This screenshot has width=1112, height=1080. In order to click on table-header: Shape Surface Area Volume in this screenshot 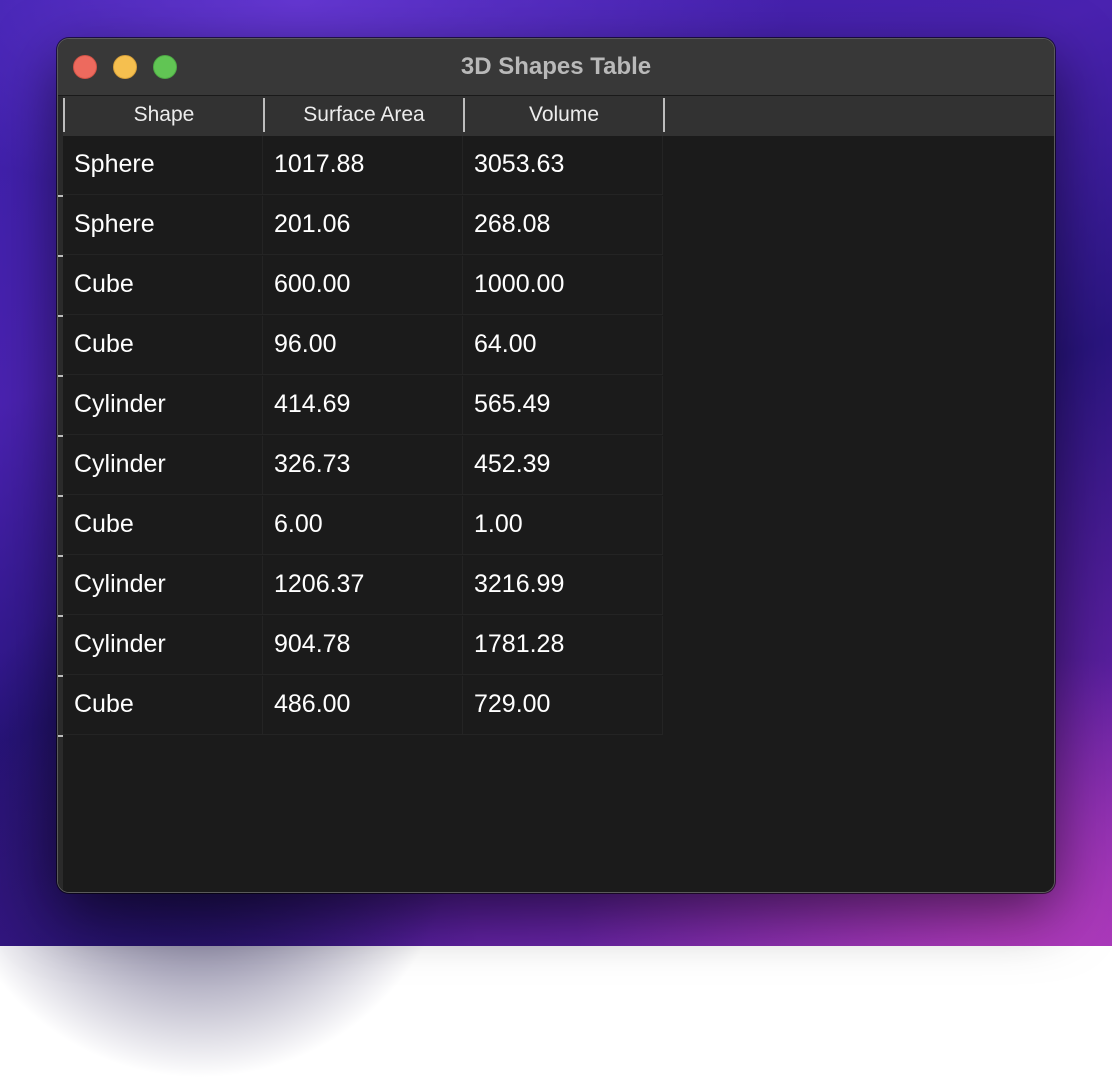, I will do `click(558, 116)`.